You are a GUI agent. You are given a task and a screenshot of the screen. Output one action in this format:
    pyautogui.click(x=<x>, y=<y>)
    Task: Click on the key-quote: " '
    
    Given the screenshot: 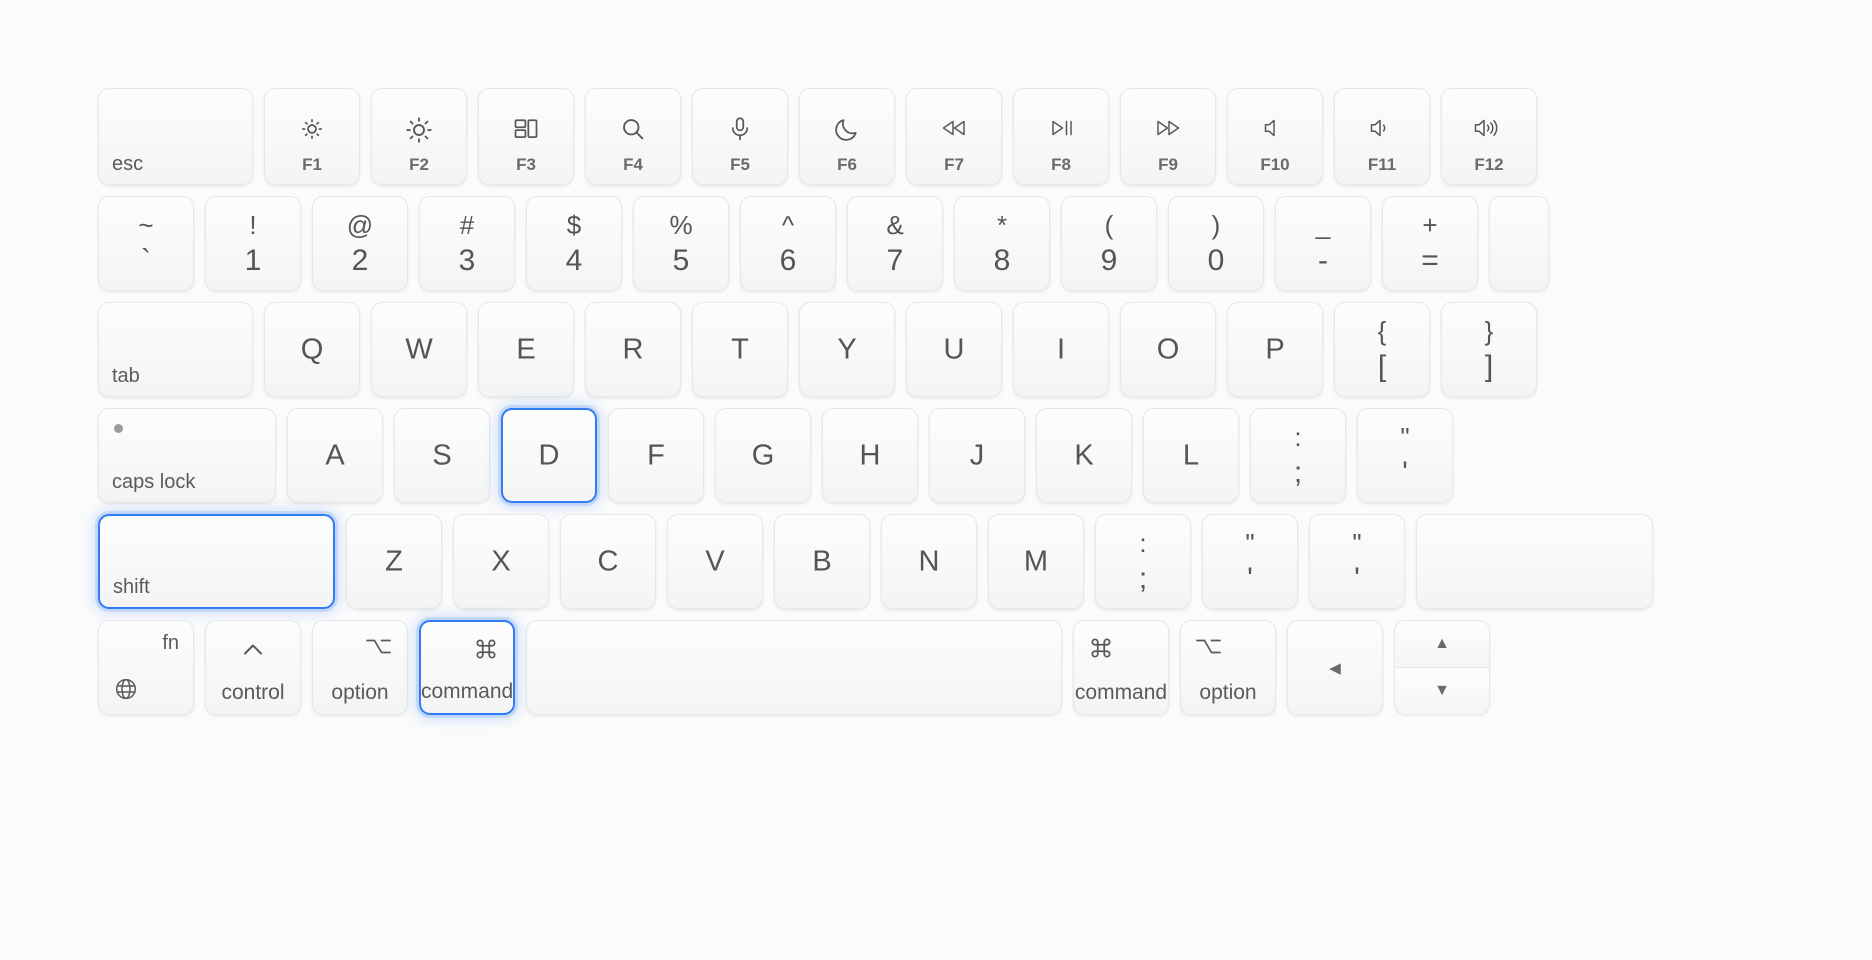 What is the action you would take?
    pyautogui.click(x=1405, y=455)
    